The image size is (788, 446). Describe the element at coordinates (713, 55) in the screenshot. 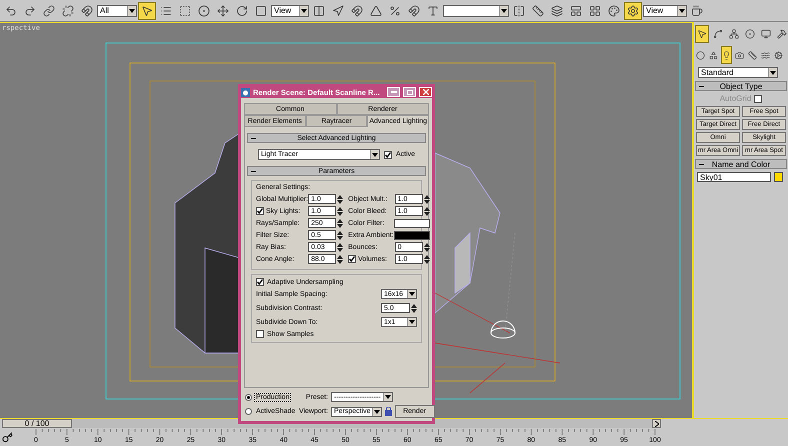

I see `shapes-icon` at that location.